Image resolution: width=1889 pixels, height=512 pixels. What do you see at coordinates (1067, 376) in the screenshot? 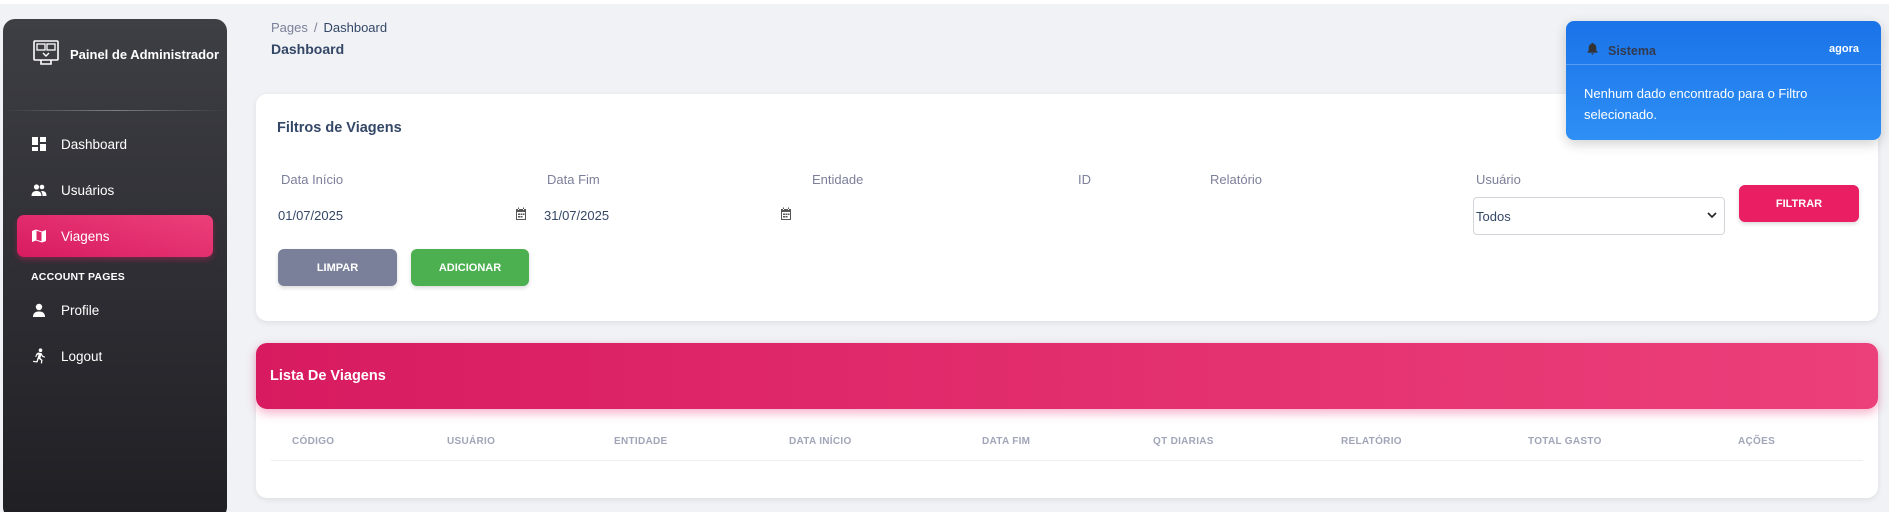
I see `trips-list-header: Lista De Viagens` at bounding box center [1067, 376].